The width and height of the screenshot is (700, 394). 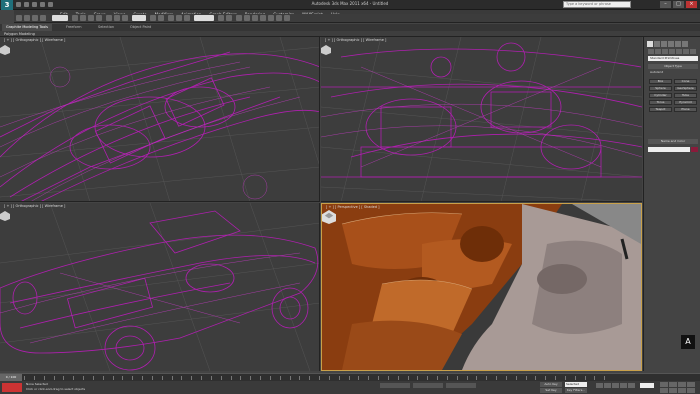 What do you see at coordinates (271, 18) in the screenshot?
I see `render-setup-icon` at bounding box center [271, 18].